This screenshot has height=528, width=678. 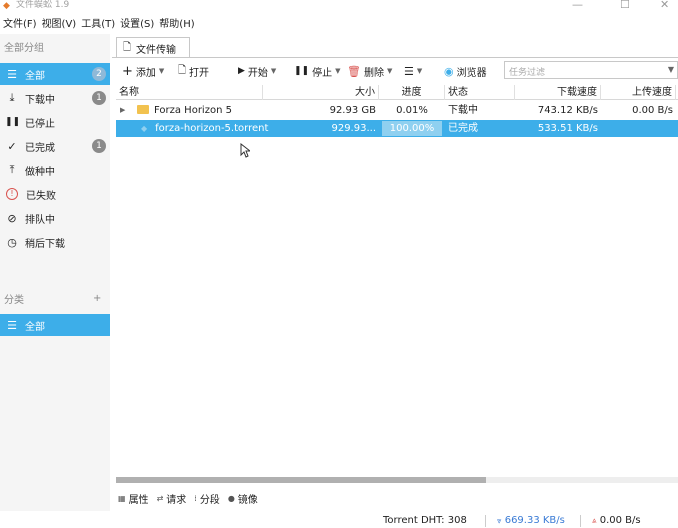 What do you see at coordinates (247, 500) in the screenshot?
I see `tab-label: 镜像` at bounding box center [247, 500].